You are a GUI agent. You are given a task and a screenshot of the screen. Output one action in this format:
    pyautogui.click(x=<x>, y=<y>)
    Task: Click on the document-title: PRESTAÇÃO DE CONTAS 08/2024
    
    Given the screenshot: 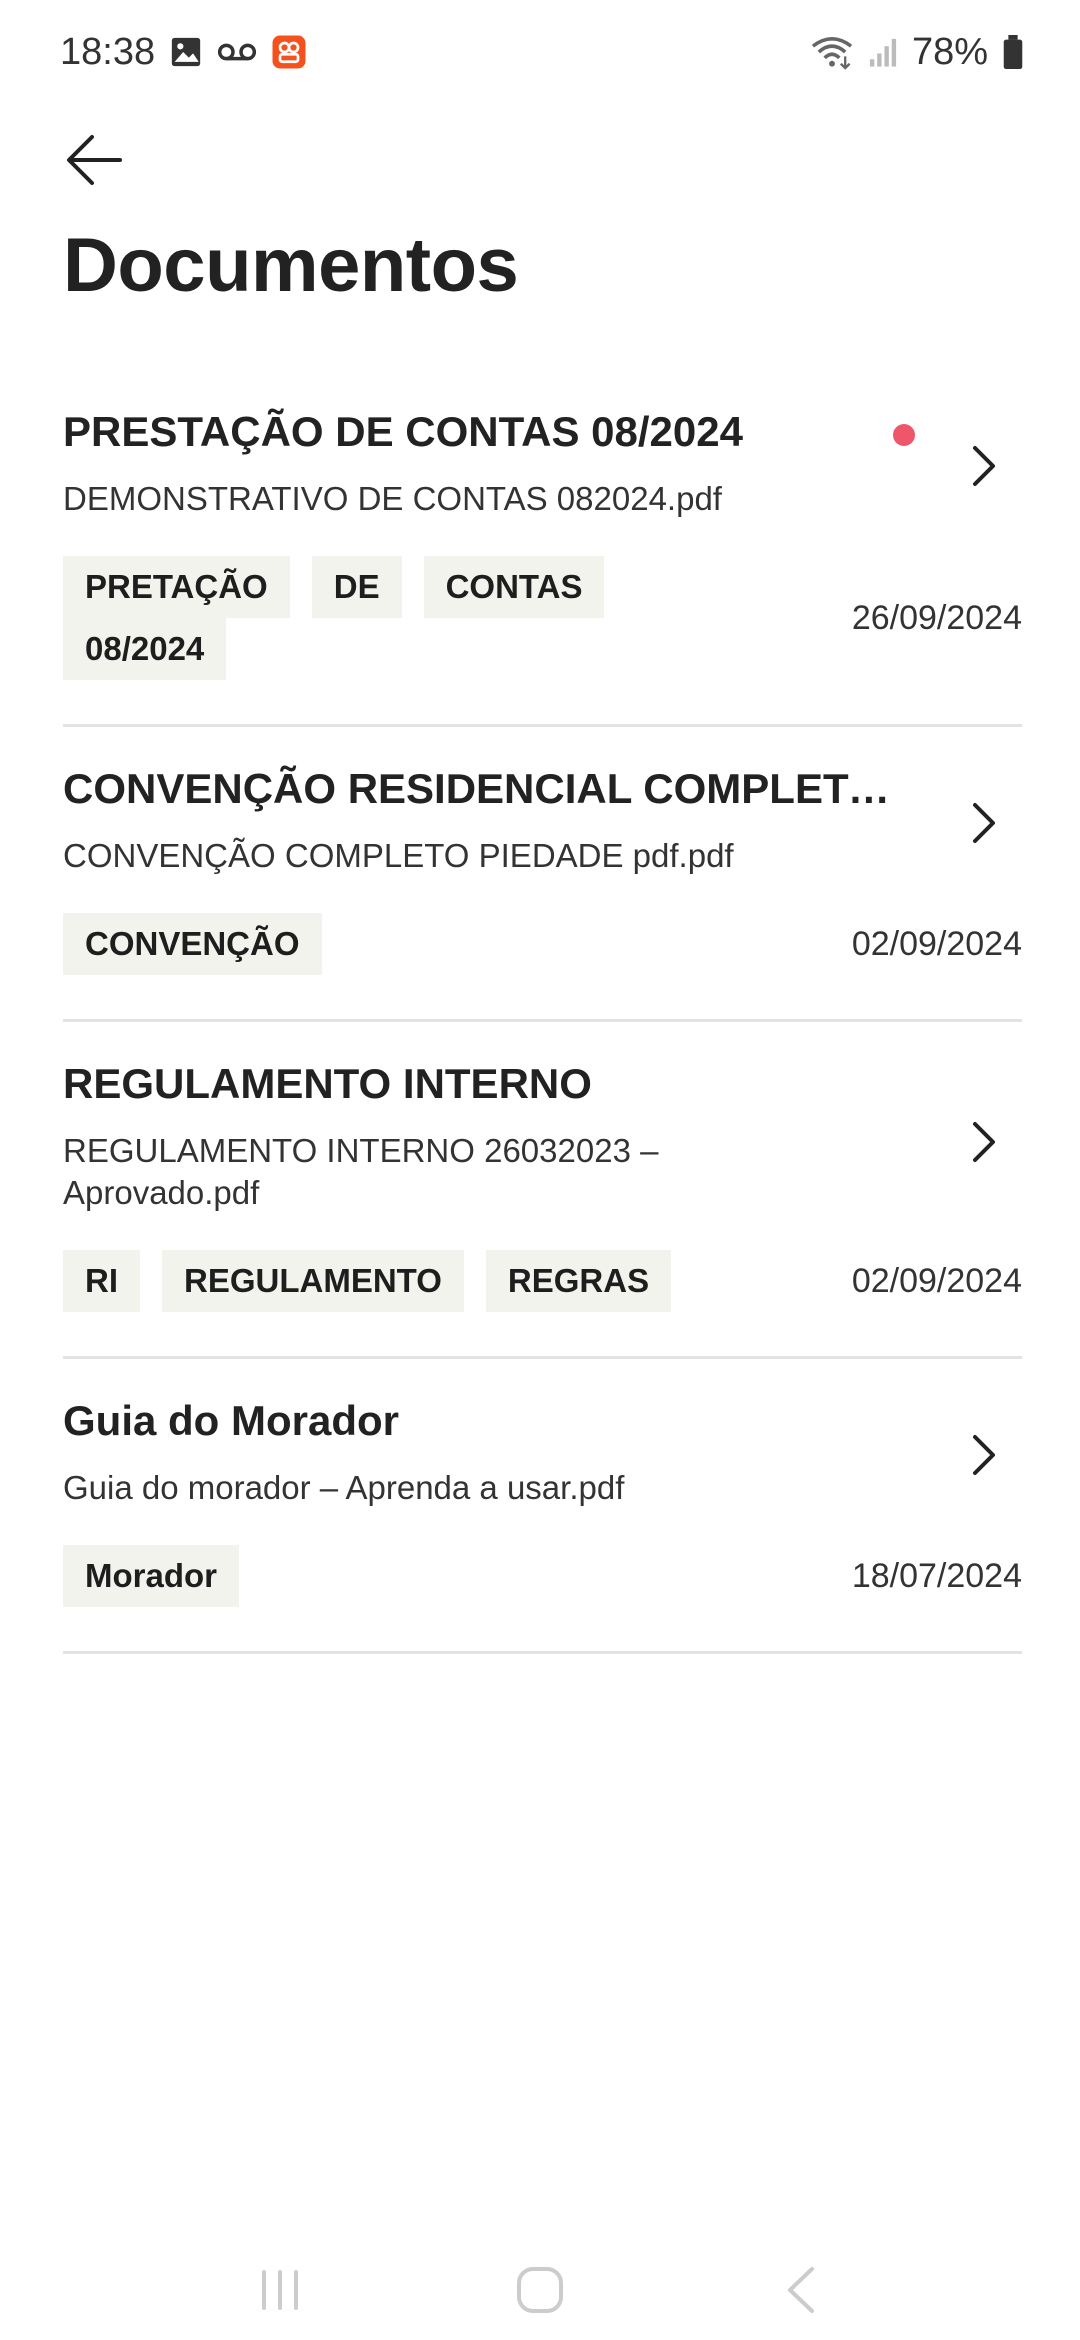 What is the action you would take?
    pyautogui.click(x=403, y=431)
    